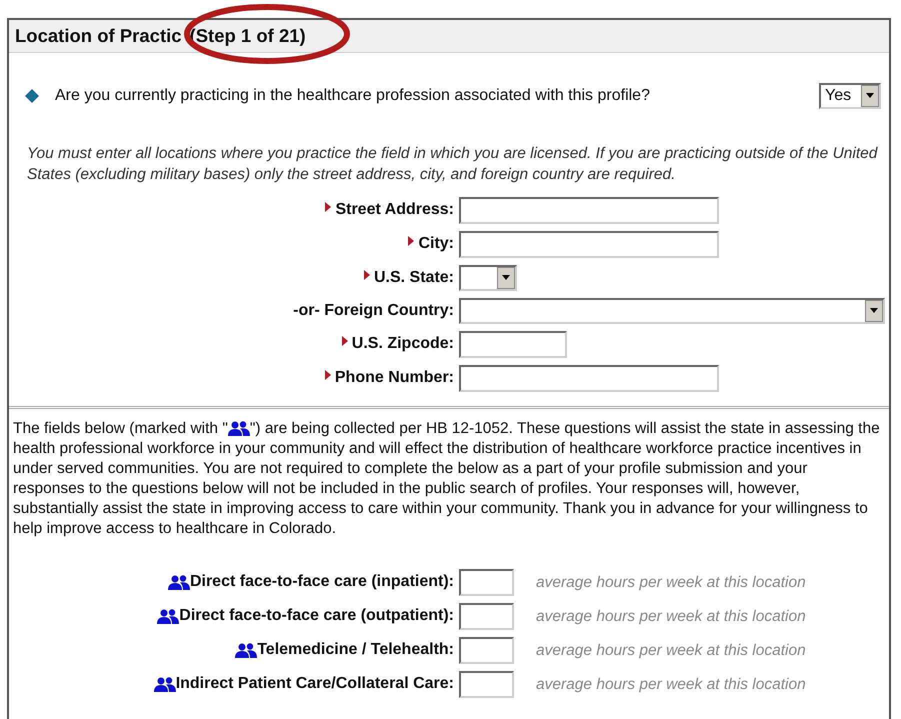  Describe the element at coordinates (394, 209) in the screenshot. I see `field-label: Street Address:` at that location.